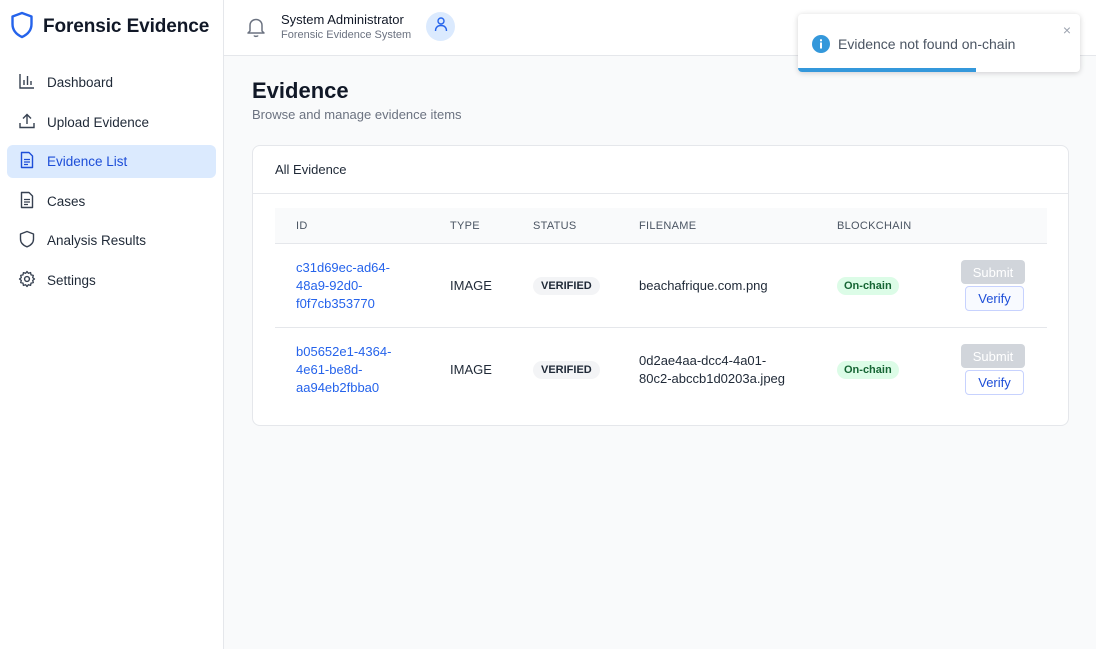 The height and width of the screenshot is (649, 1096). I want to click on sidebar-item-cases: Cases, so click(111, 201).